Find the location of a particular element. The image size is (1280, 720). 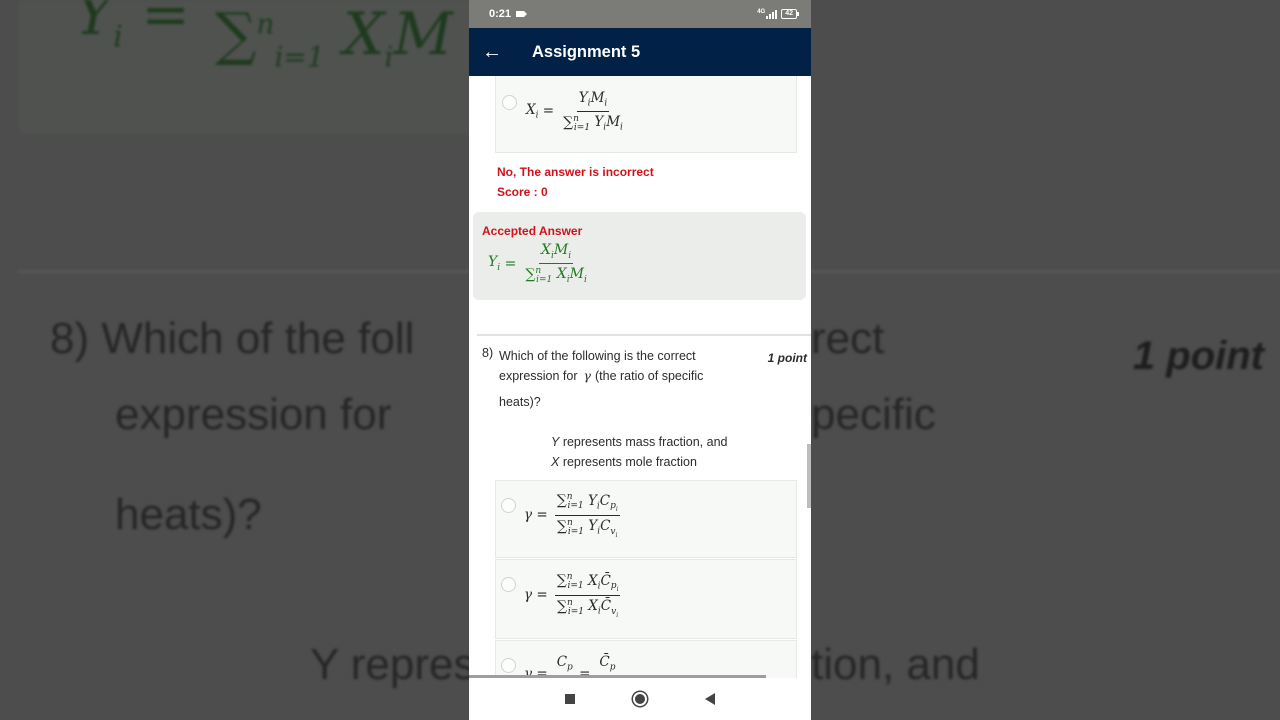

backdrop-note-text: Y repres is located at coordinates (393, 664).